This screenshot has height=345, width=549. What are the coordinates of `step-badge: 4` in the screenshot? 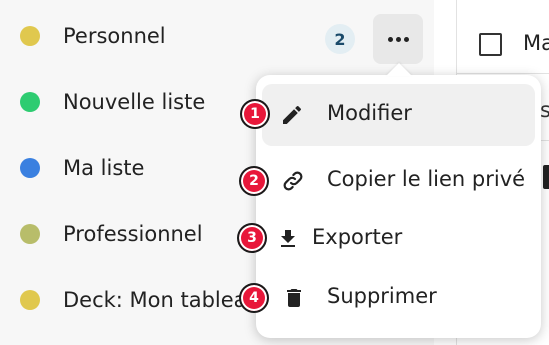 It's located at (254, 298).